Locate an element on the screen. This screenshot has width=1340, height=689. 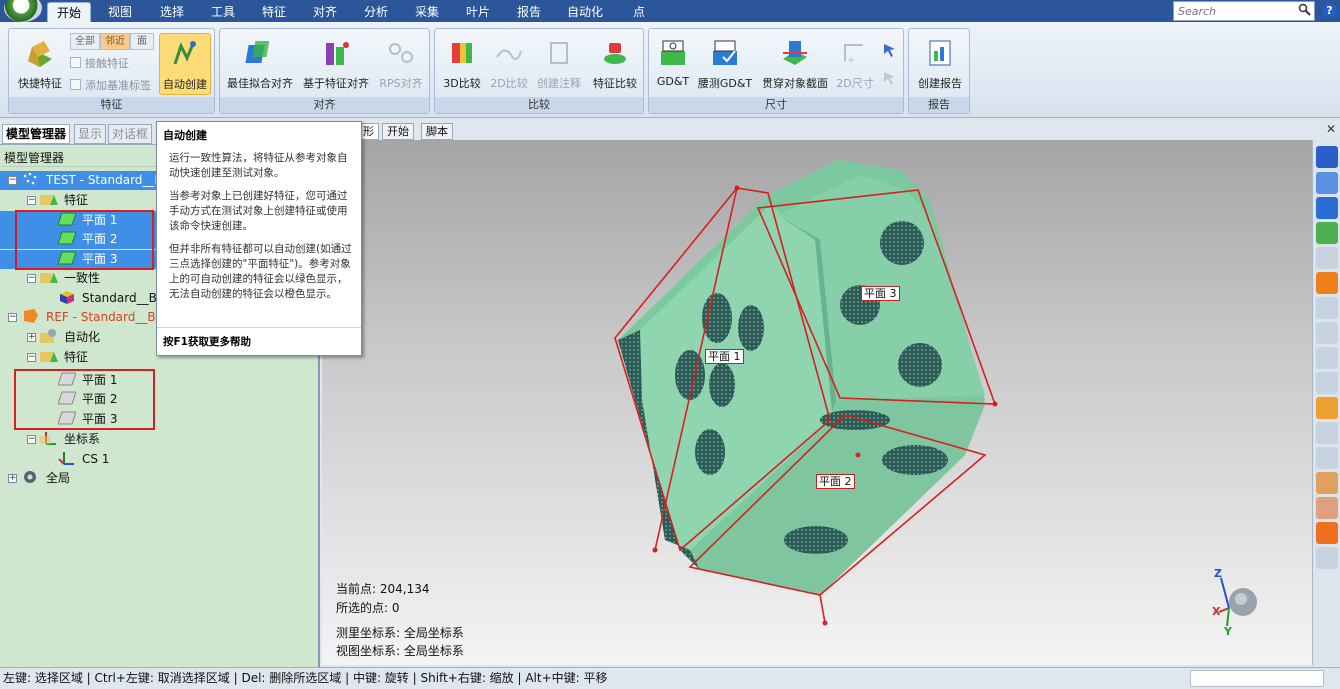
create-report-button: 创建报告 is located at coordinates (940, 64).